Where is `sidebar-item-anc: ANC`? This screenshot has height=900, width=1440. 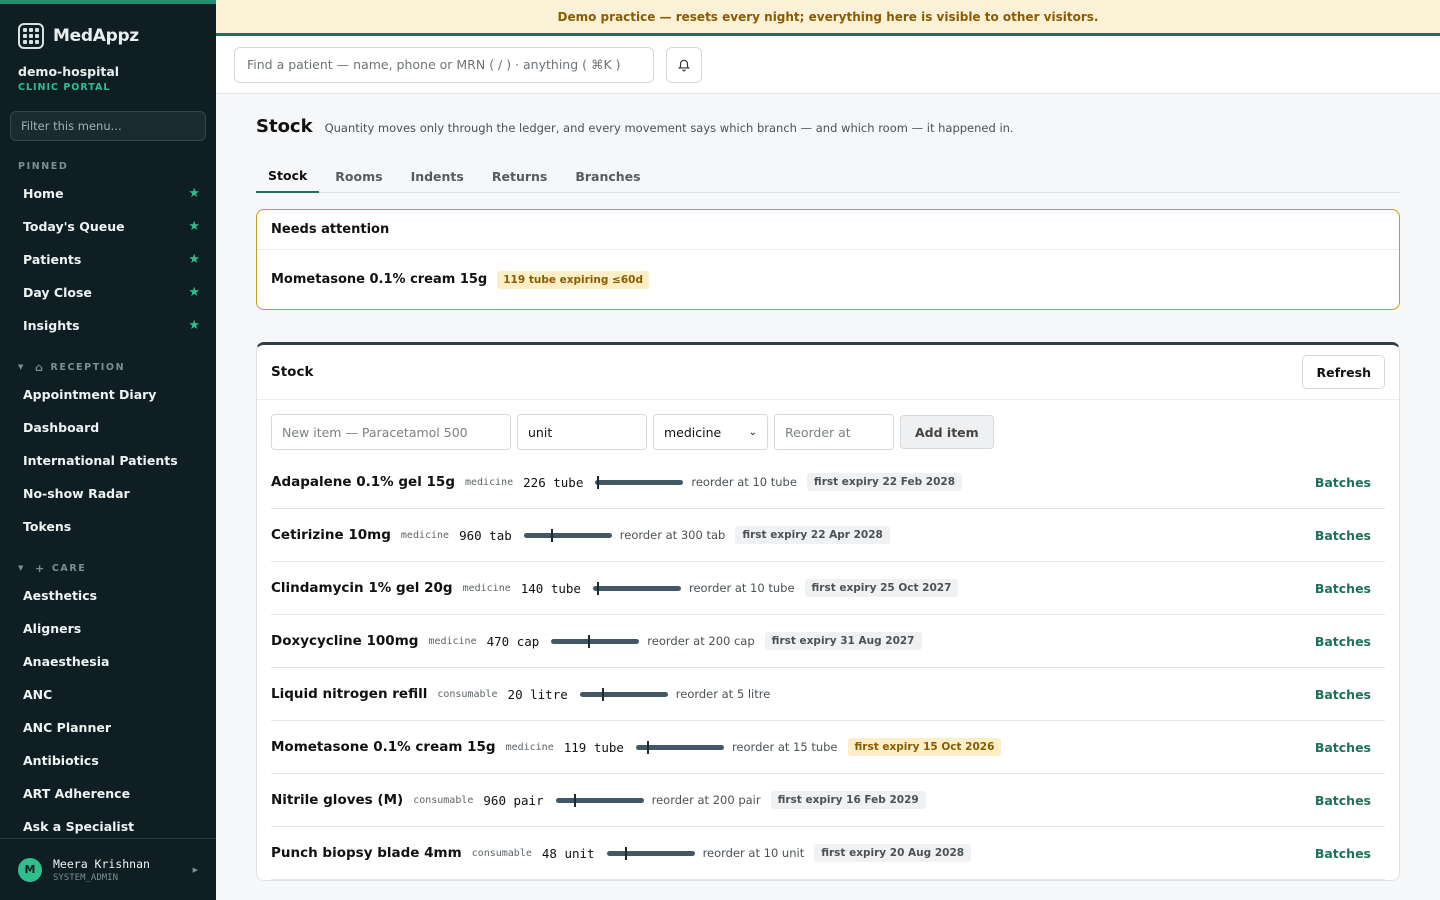 sidebar-item-anc: ANC is located at coordinates (108, 694).